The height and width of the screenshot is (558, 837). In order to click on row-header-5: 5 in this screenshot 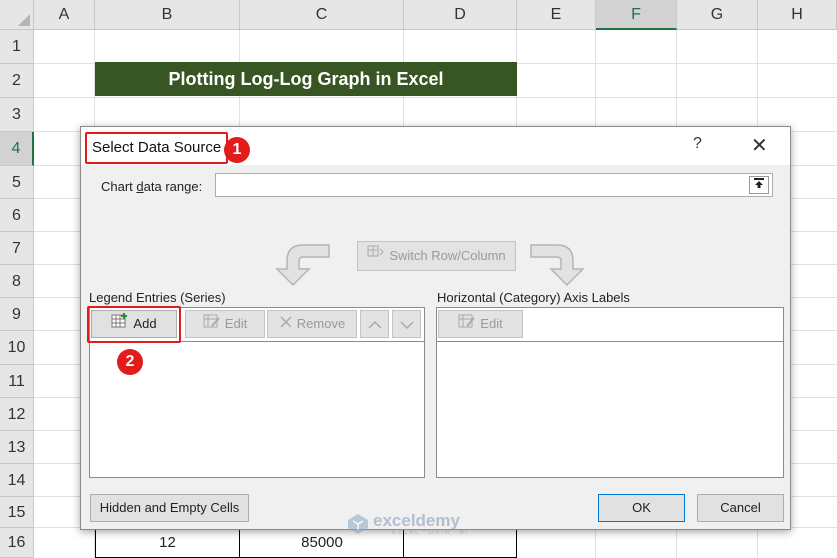, I will do `click(17, 182)`.